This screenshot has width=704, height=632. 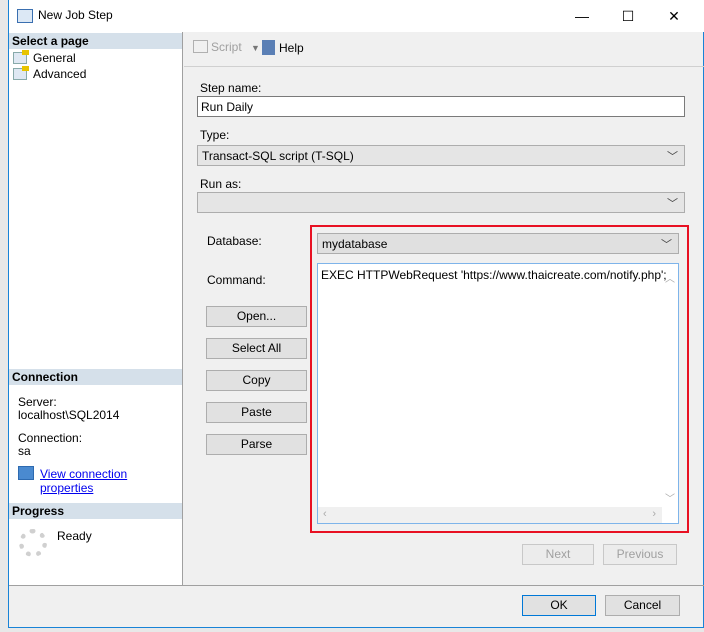 I want to click on page-label: General, so click(x=54, y=58).